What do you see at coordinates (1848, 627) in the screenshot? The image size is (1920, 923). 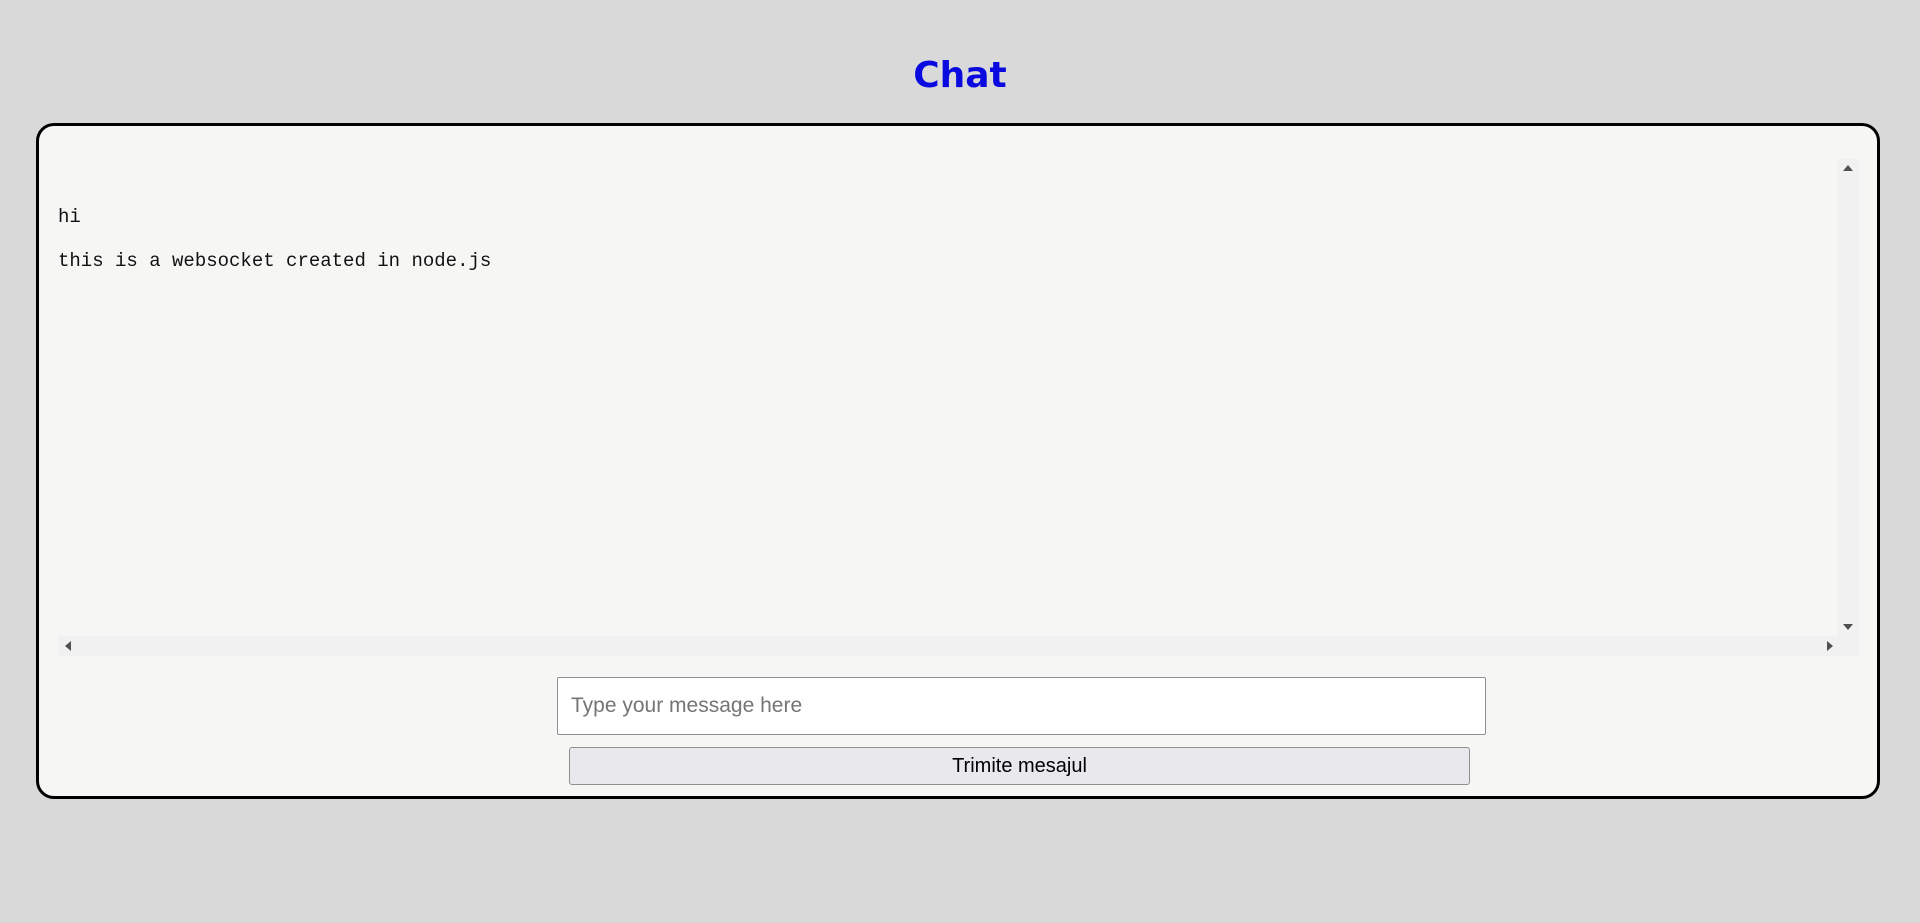 I see `chevron-down-icon` at bounding box center [1848, 627].